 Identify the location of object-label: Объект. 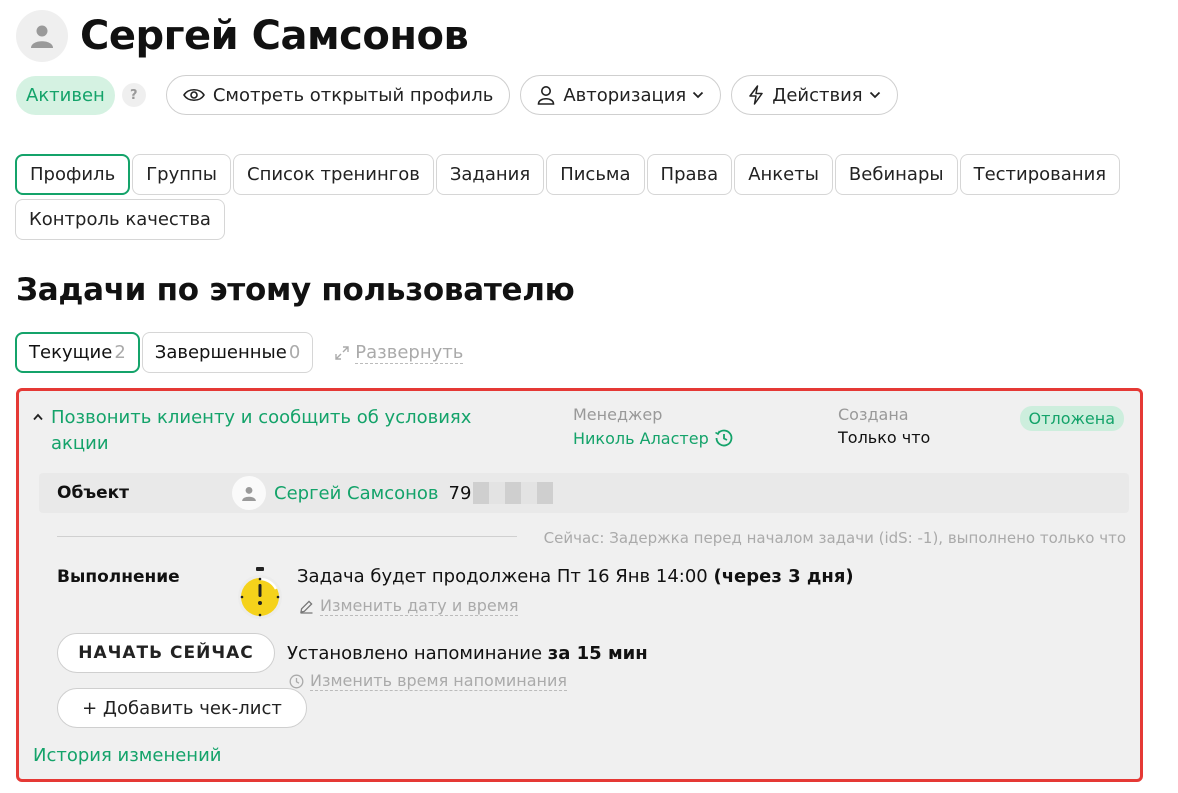
(93, 493).